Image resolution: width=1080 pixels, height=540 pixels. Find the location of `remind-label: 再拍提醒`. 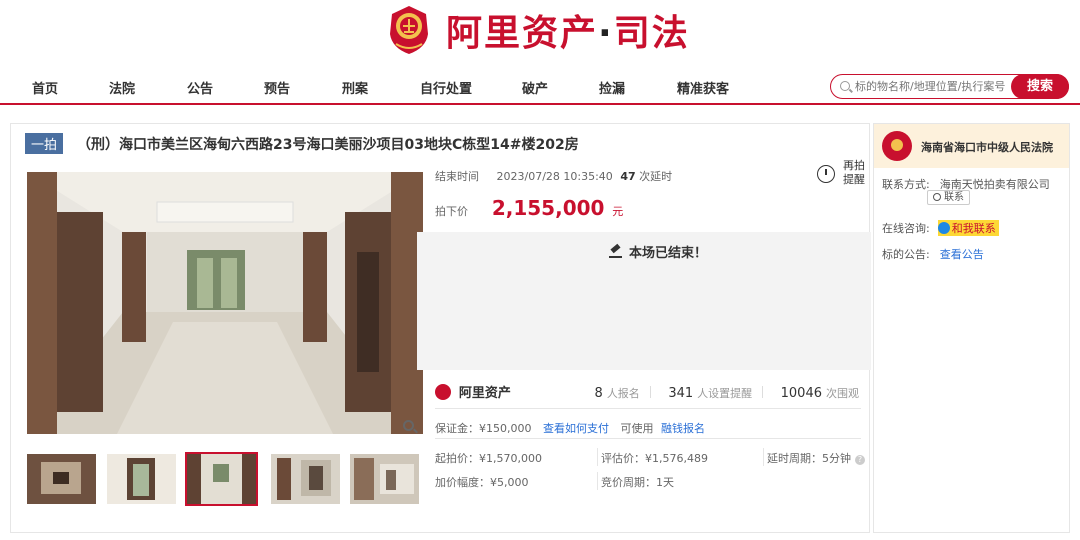

remind-label: 再拍提醒 is located at coordinates (854, 172).